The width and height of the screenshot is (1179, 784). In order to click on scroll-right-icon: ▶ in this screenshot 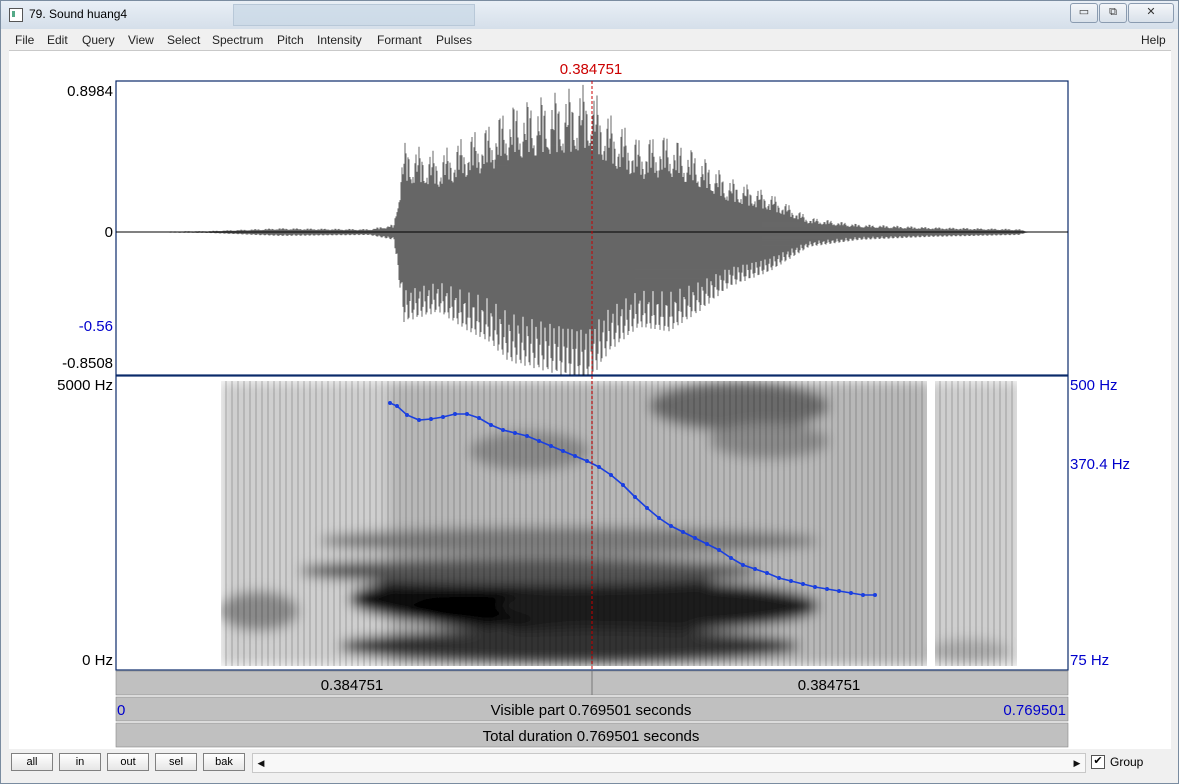, I will do `click(1077, 763)`.